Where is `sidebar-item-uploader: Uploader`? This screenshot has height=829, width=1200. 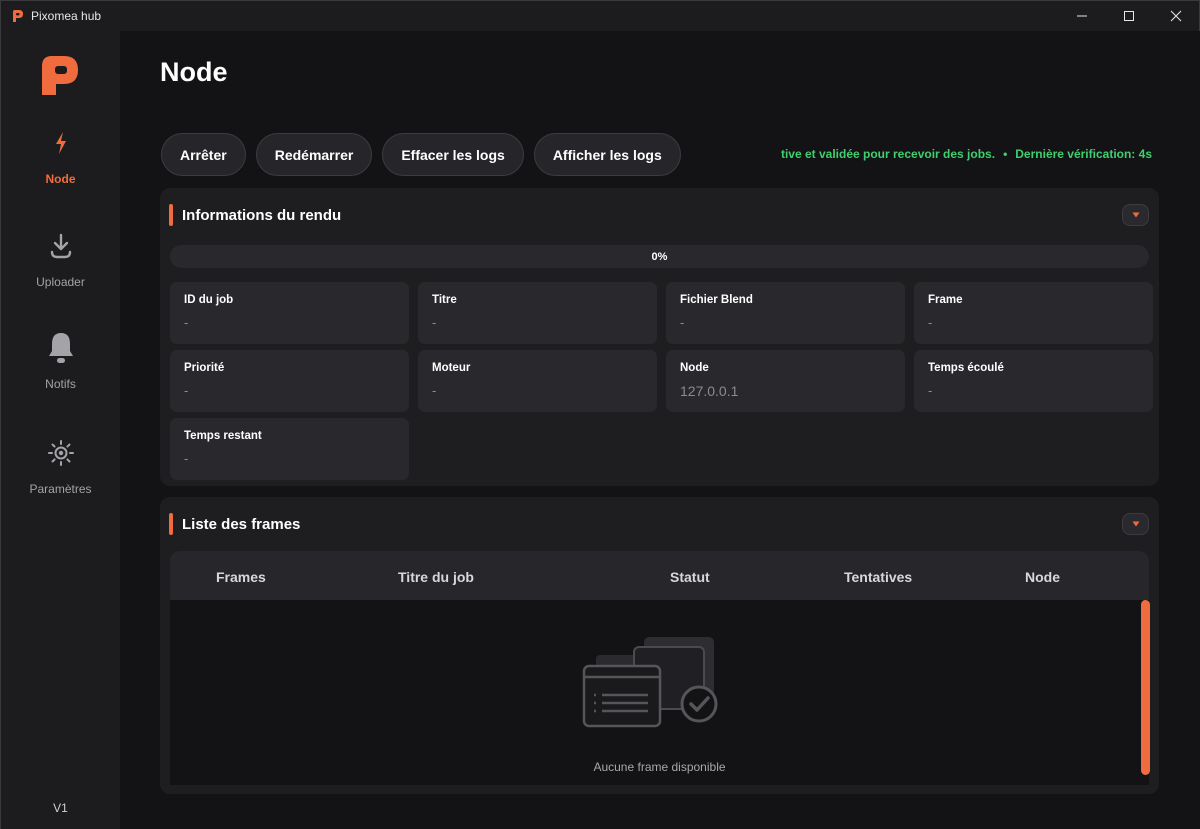 sidebar-item-uploader: Uploader is located at coordinates (60, 271).